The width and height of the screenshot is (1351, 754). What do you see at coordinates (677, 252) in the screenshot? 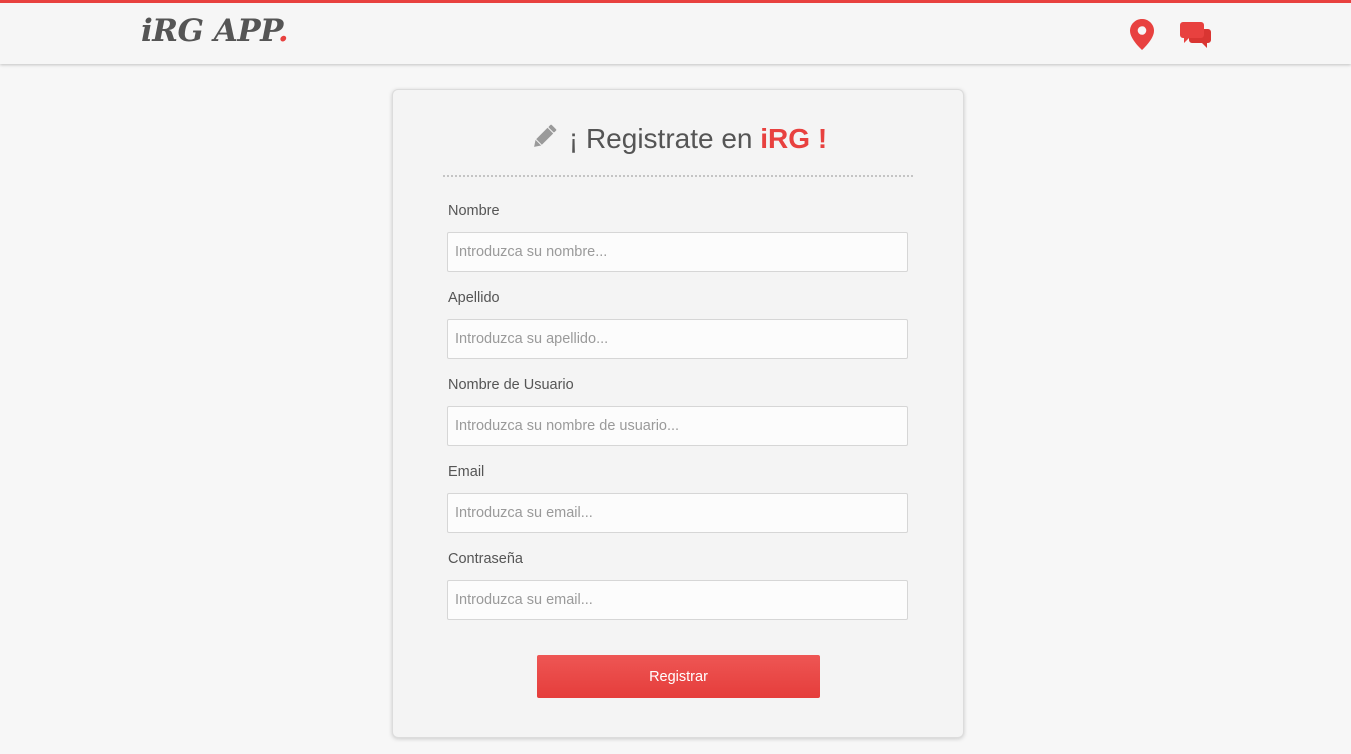
I see `nombre-input` at bounding box center [677, 252].